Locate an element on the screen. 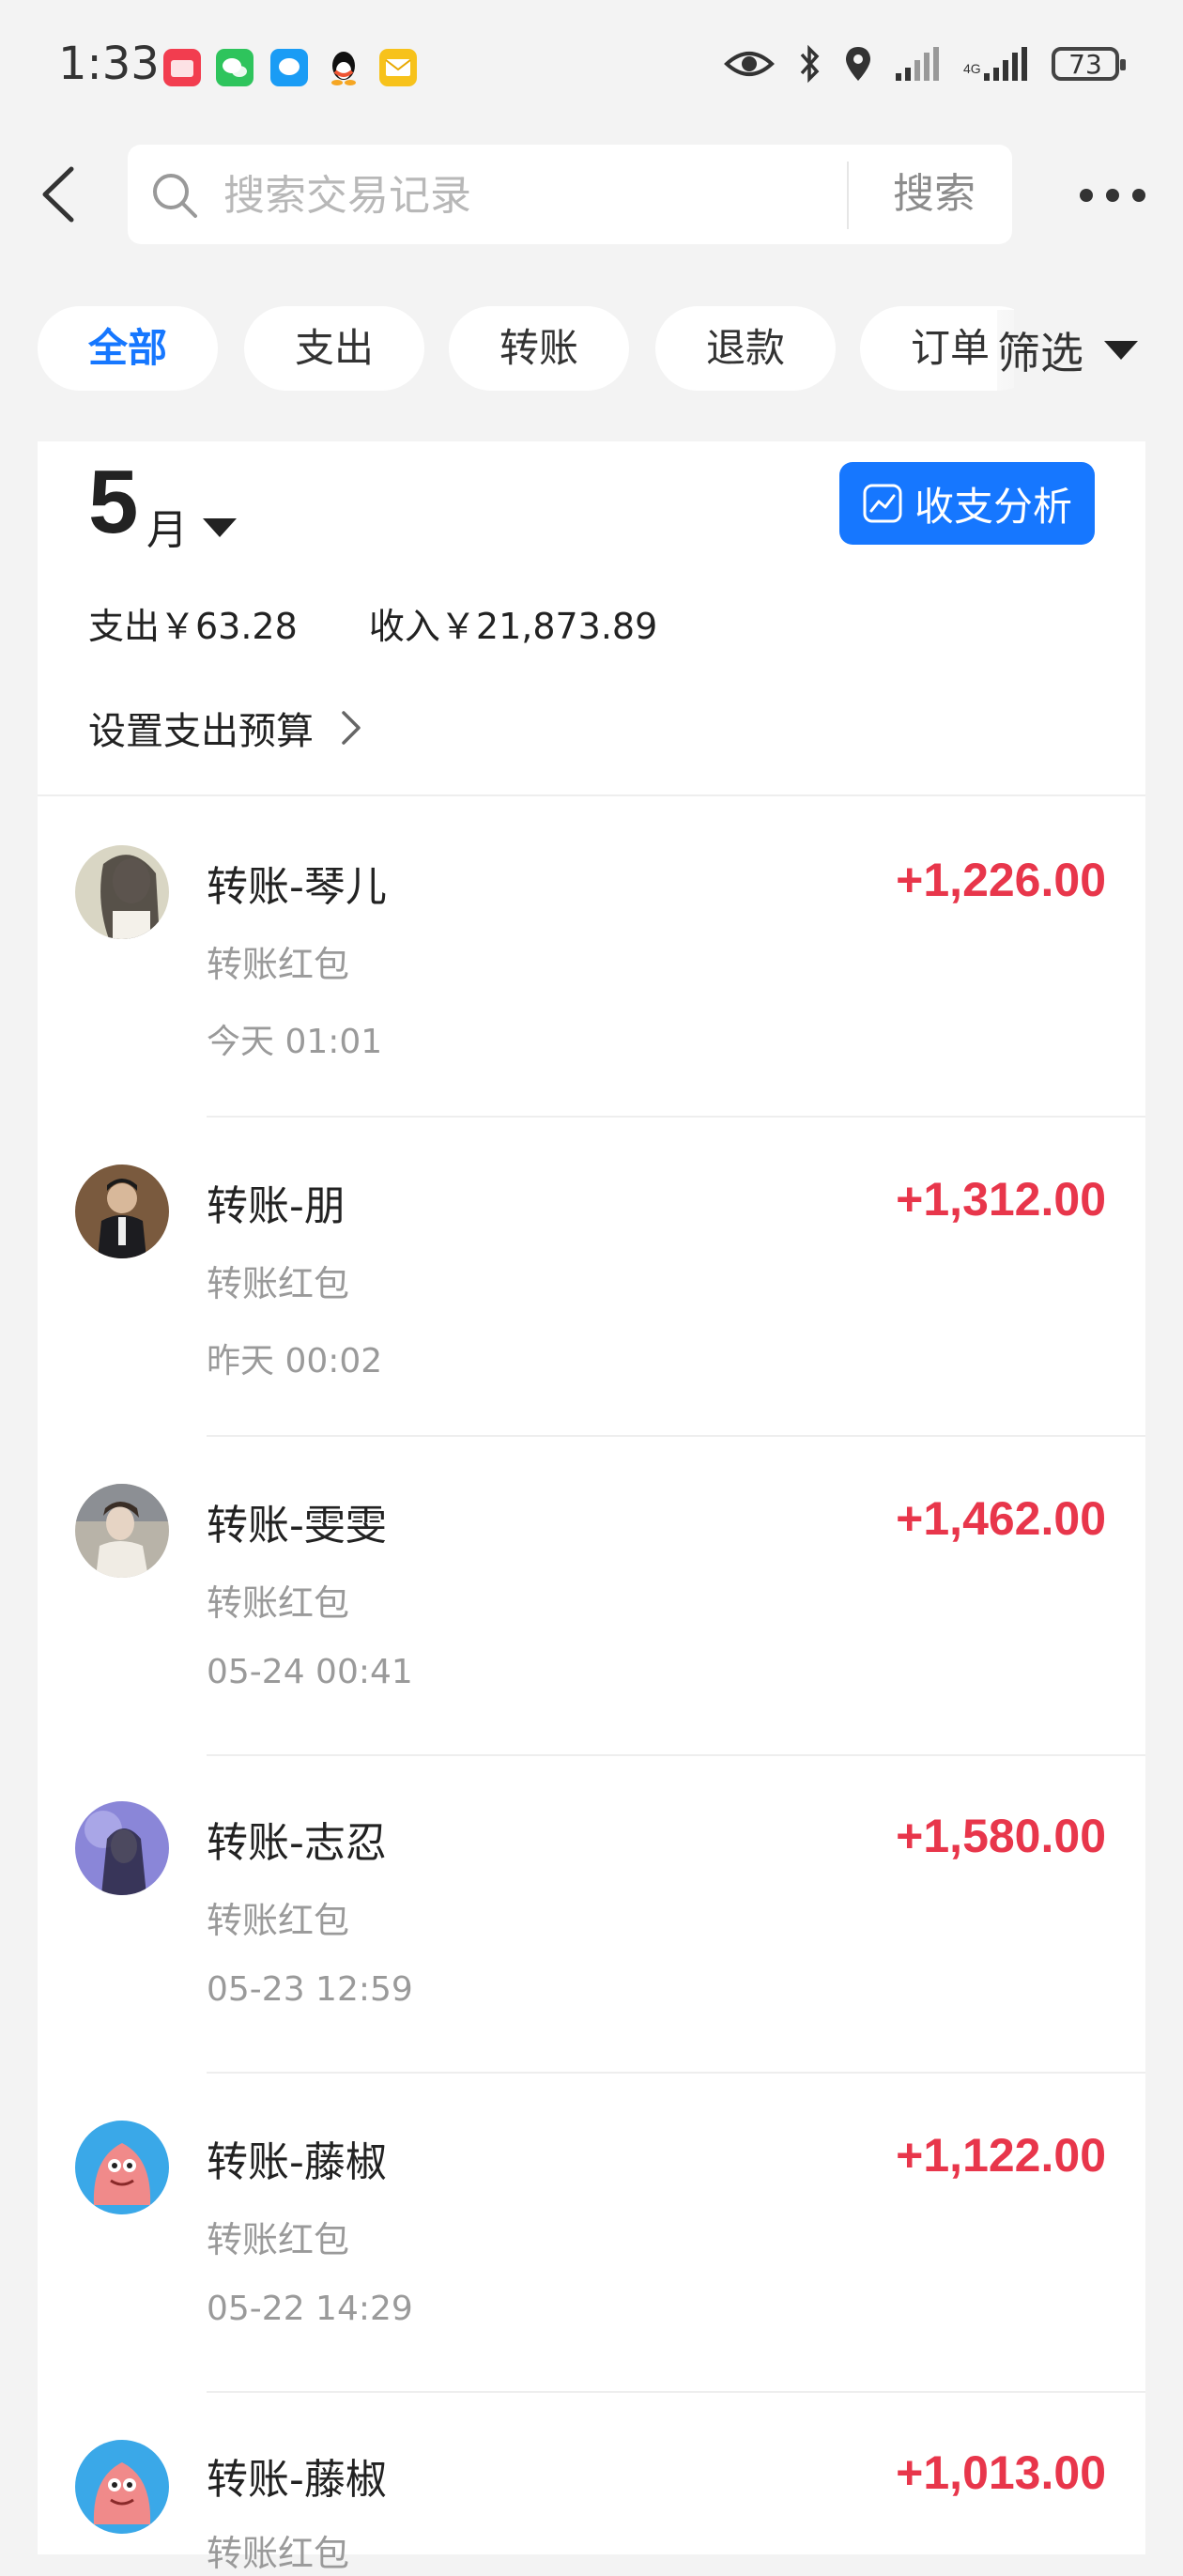  transaction-time: 今天 01:01 is located at coordinates (295, 1042).